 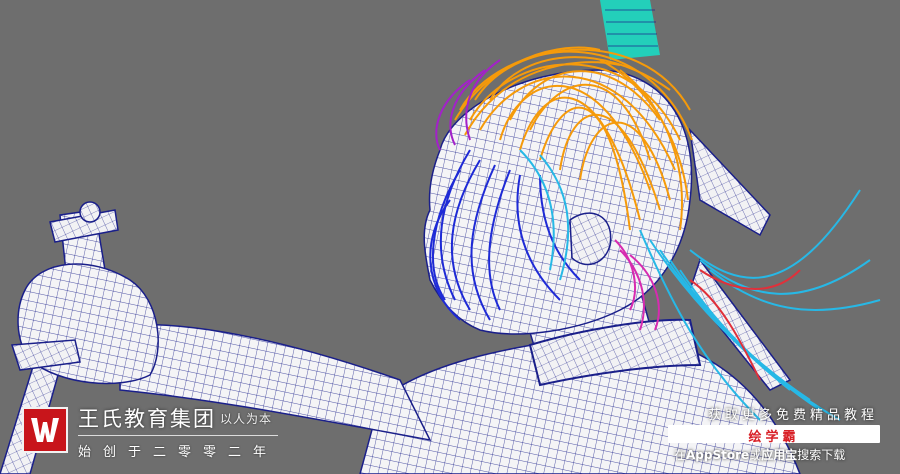 I want to click on brand-founded: 始创于二零零二年, so click(x=178, y=452).